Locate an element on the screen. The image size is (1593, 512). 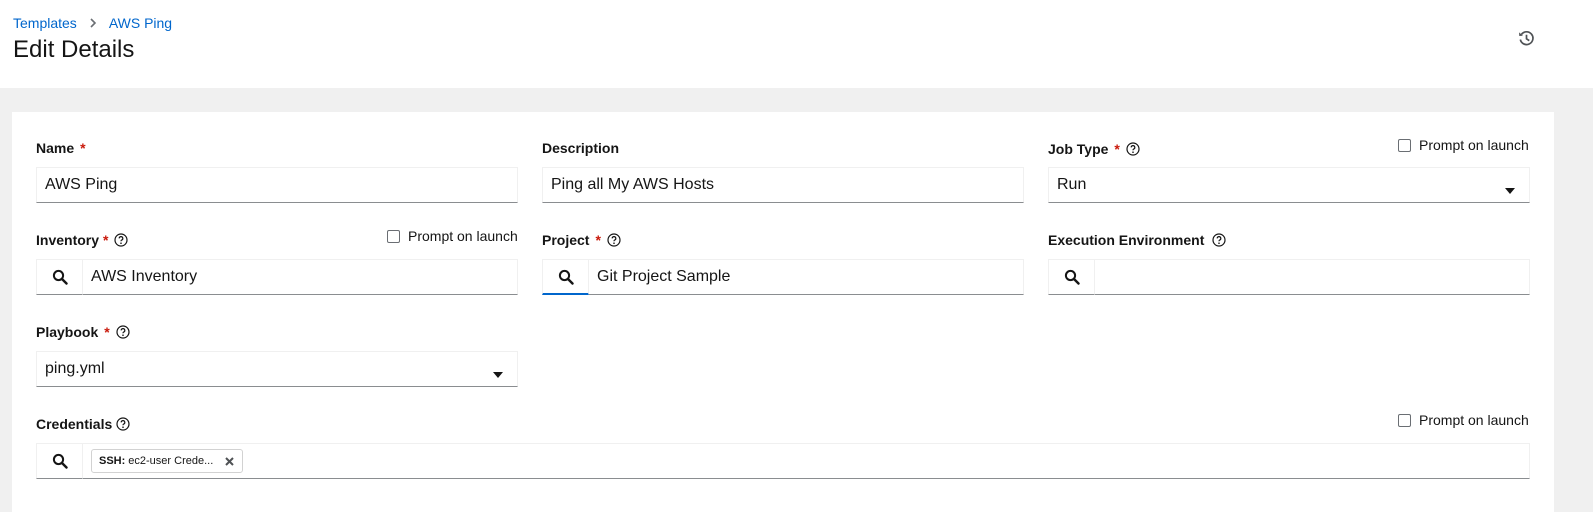
execution-environment-lookup is located at coordinates (1289, 277).